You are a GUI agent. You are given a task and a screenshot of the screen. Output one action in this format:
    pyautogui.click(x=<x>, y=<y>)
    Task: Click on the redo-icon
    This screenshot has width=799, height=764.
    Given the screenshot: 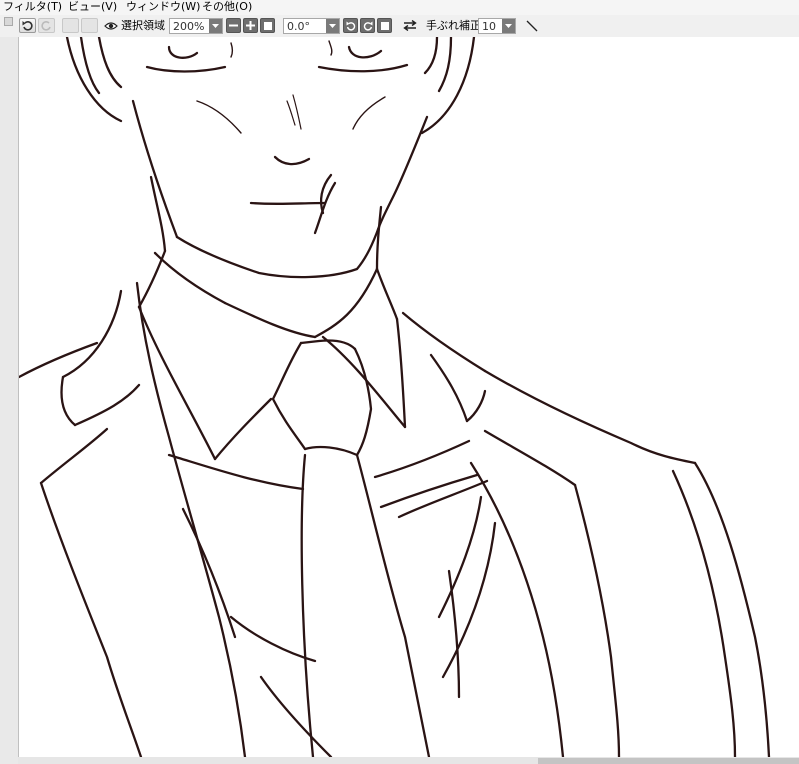 What is the action you would take?
    pyautogui.click(x=46, y=25)
    